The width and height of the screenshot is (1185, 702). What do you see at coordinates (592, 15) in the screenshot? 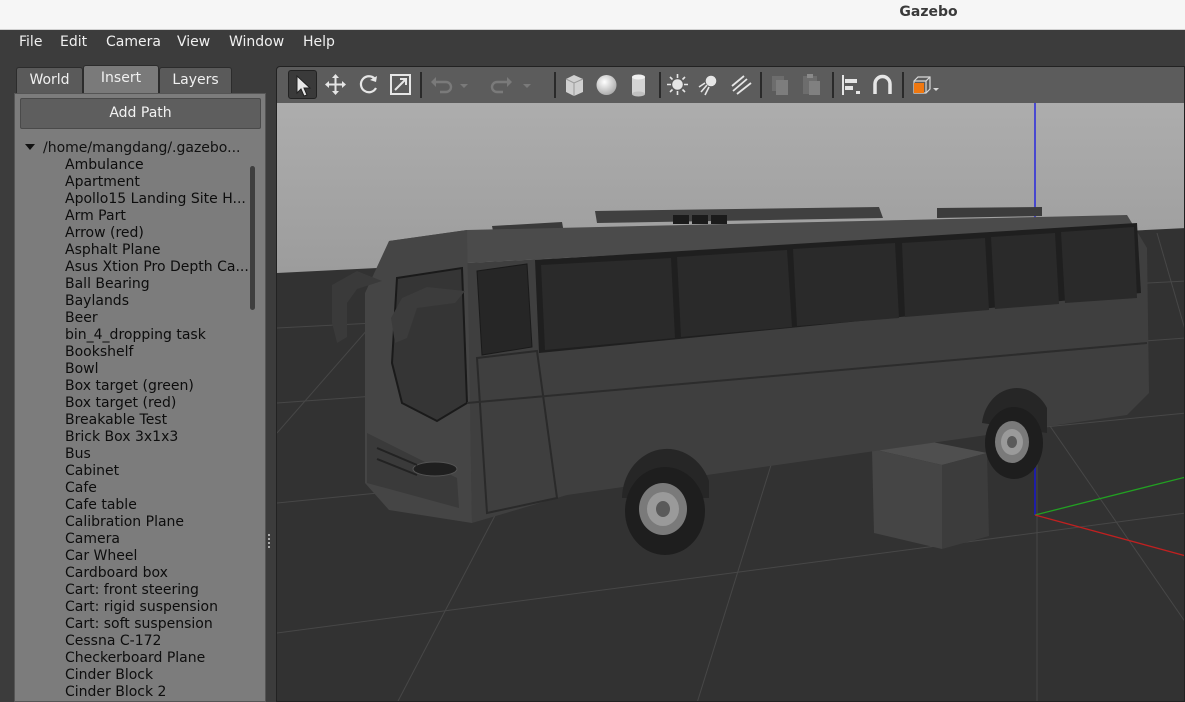
I see `title-bar: Gazebo` at bounding box center [592, 15].